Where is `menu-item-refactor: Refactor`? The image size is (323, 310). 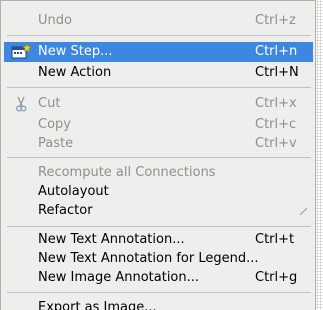 menu-item-refactor: Refactor is located at coordinates (159, 211).